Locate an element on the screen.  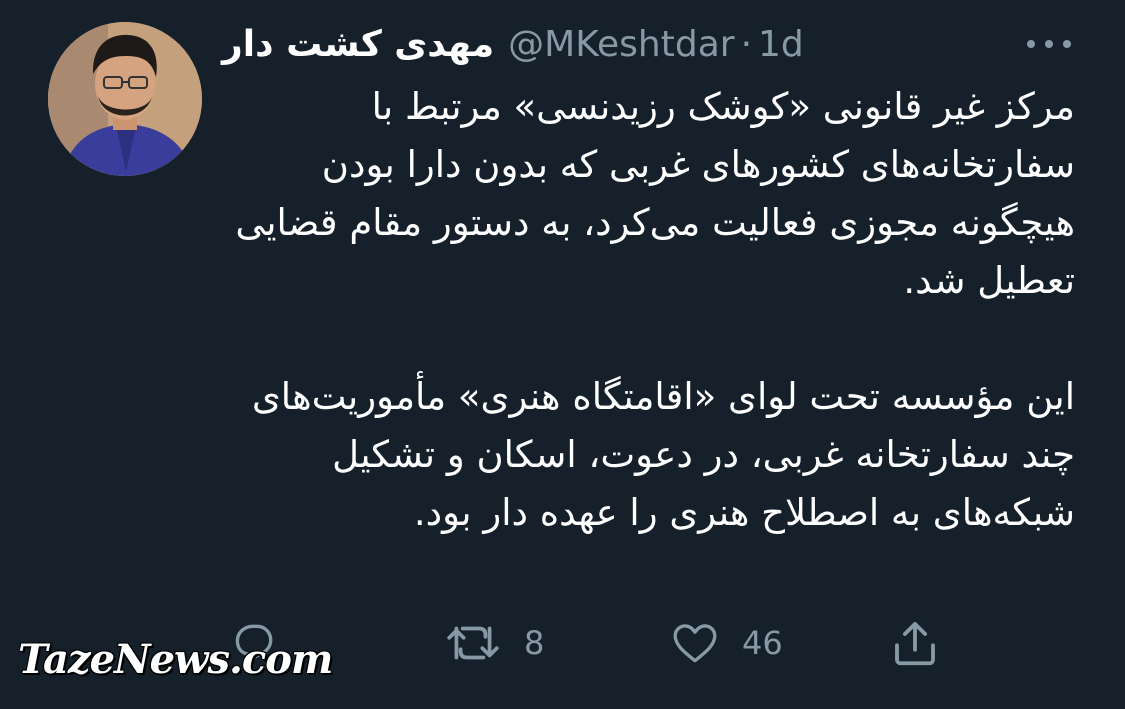
author-handle: @MKeshtdar is located at coordinates (621, 44).